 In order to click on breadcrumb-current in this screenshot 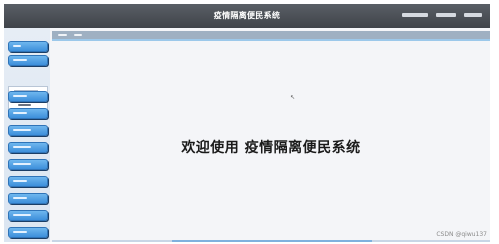, I will do `click(78, 35)`.